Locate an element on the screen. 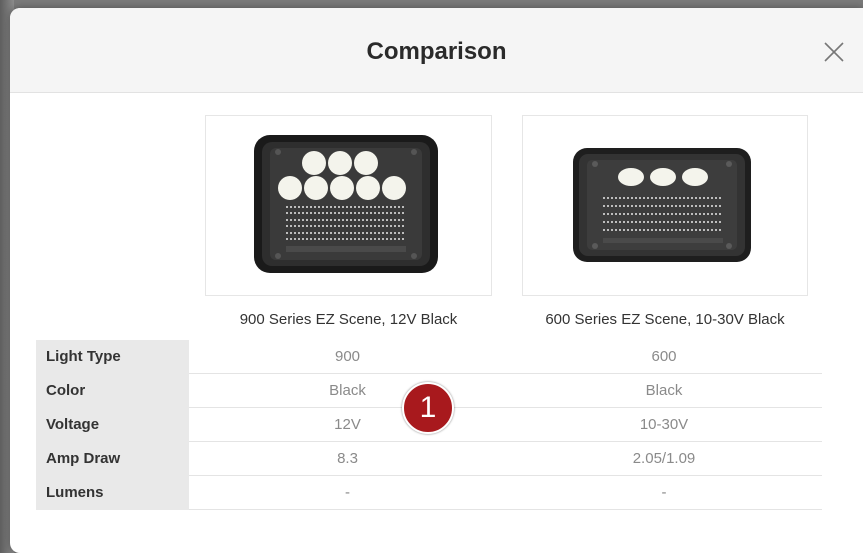  spec-value: 600 is located at coordinates (664, 357).